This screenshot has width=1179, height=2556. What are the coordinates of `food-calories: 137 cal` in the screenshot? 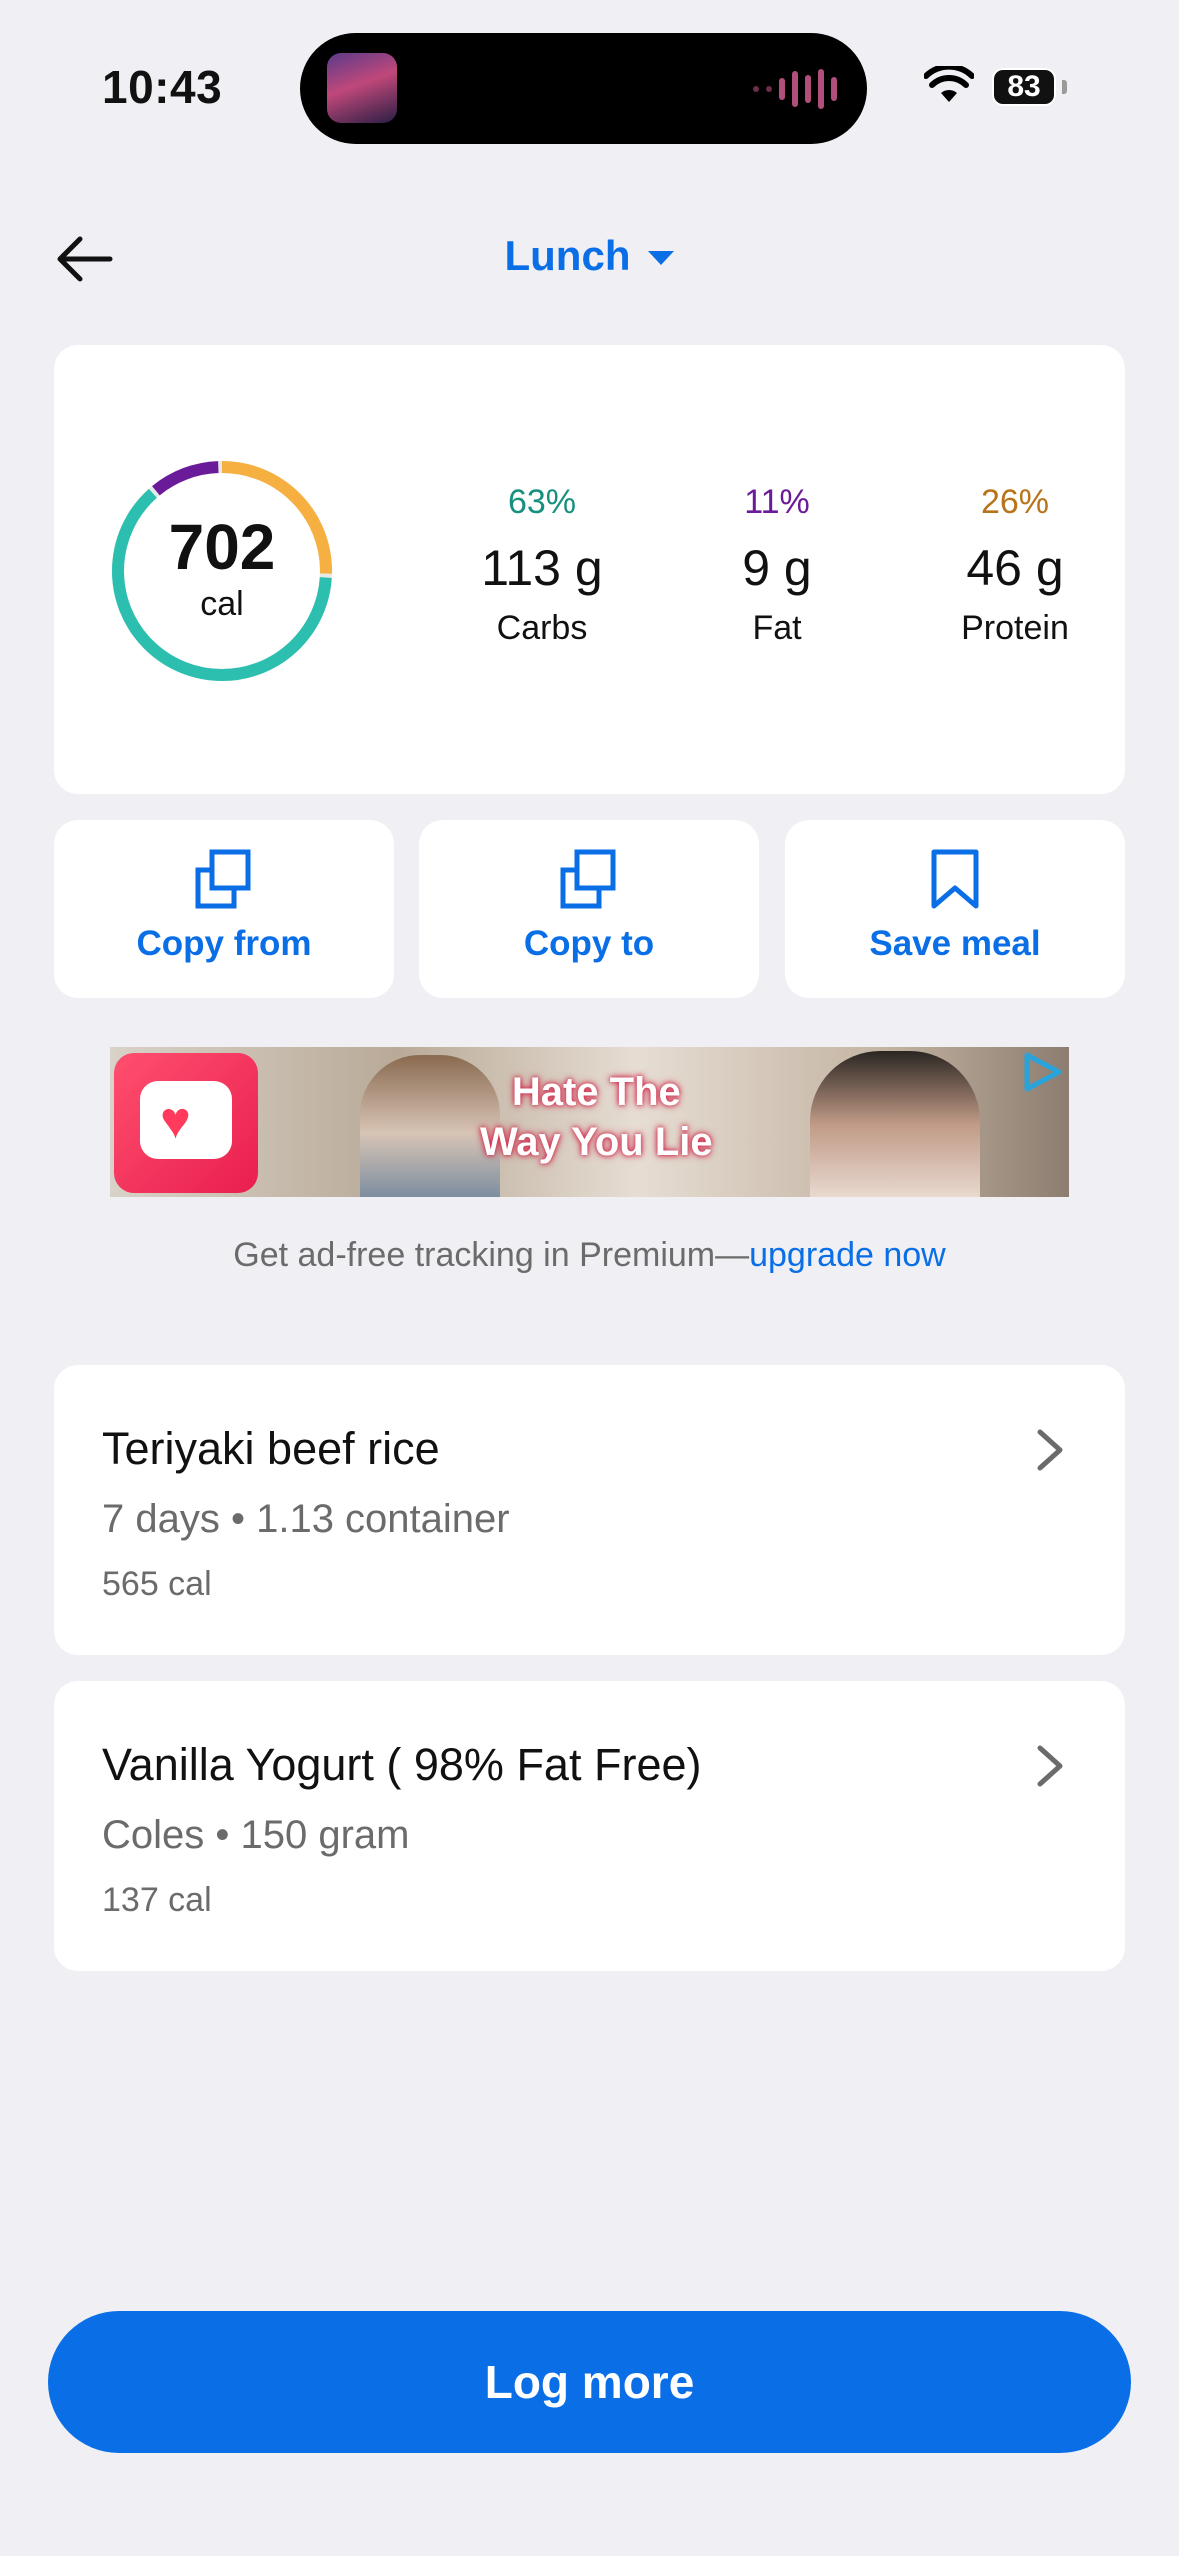 It's located at (157, 1900).